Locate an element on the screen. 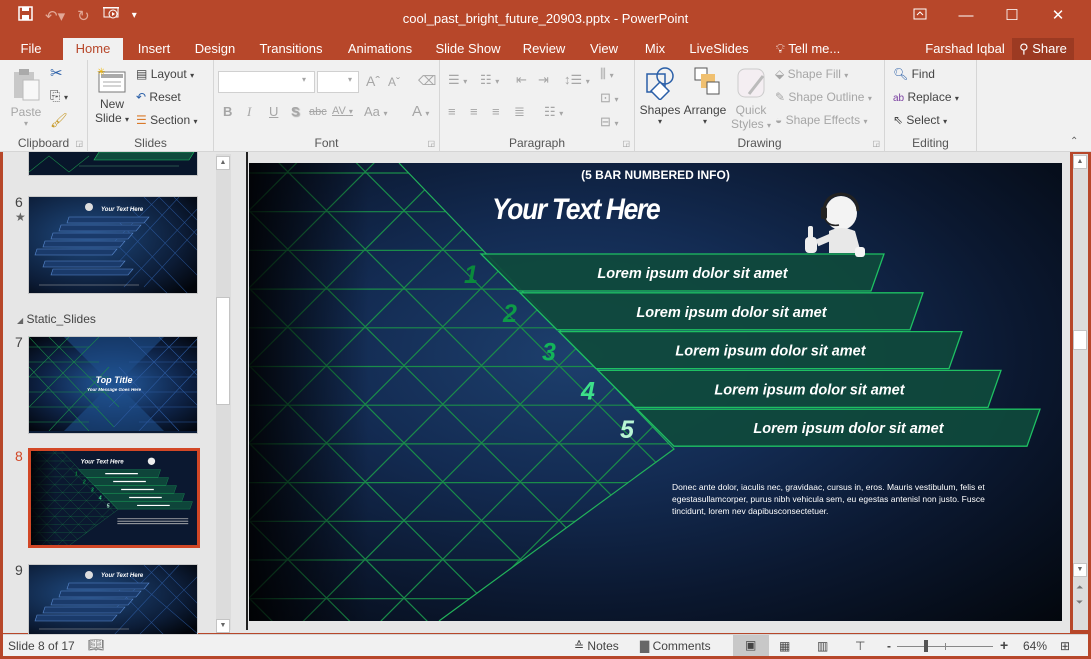 The height and width of the screenshot is (659, 1091). font-size-dropdown-icon: ▾ is located at coordinates (350, 79).